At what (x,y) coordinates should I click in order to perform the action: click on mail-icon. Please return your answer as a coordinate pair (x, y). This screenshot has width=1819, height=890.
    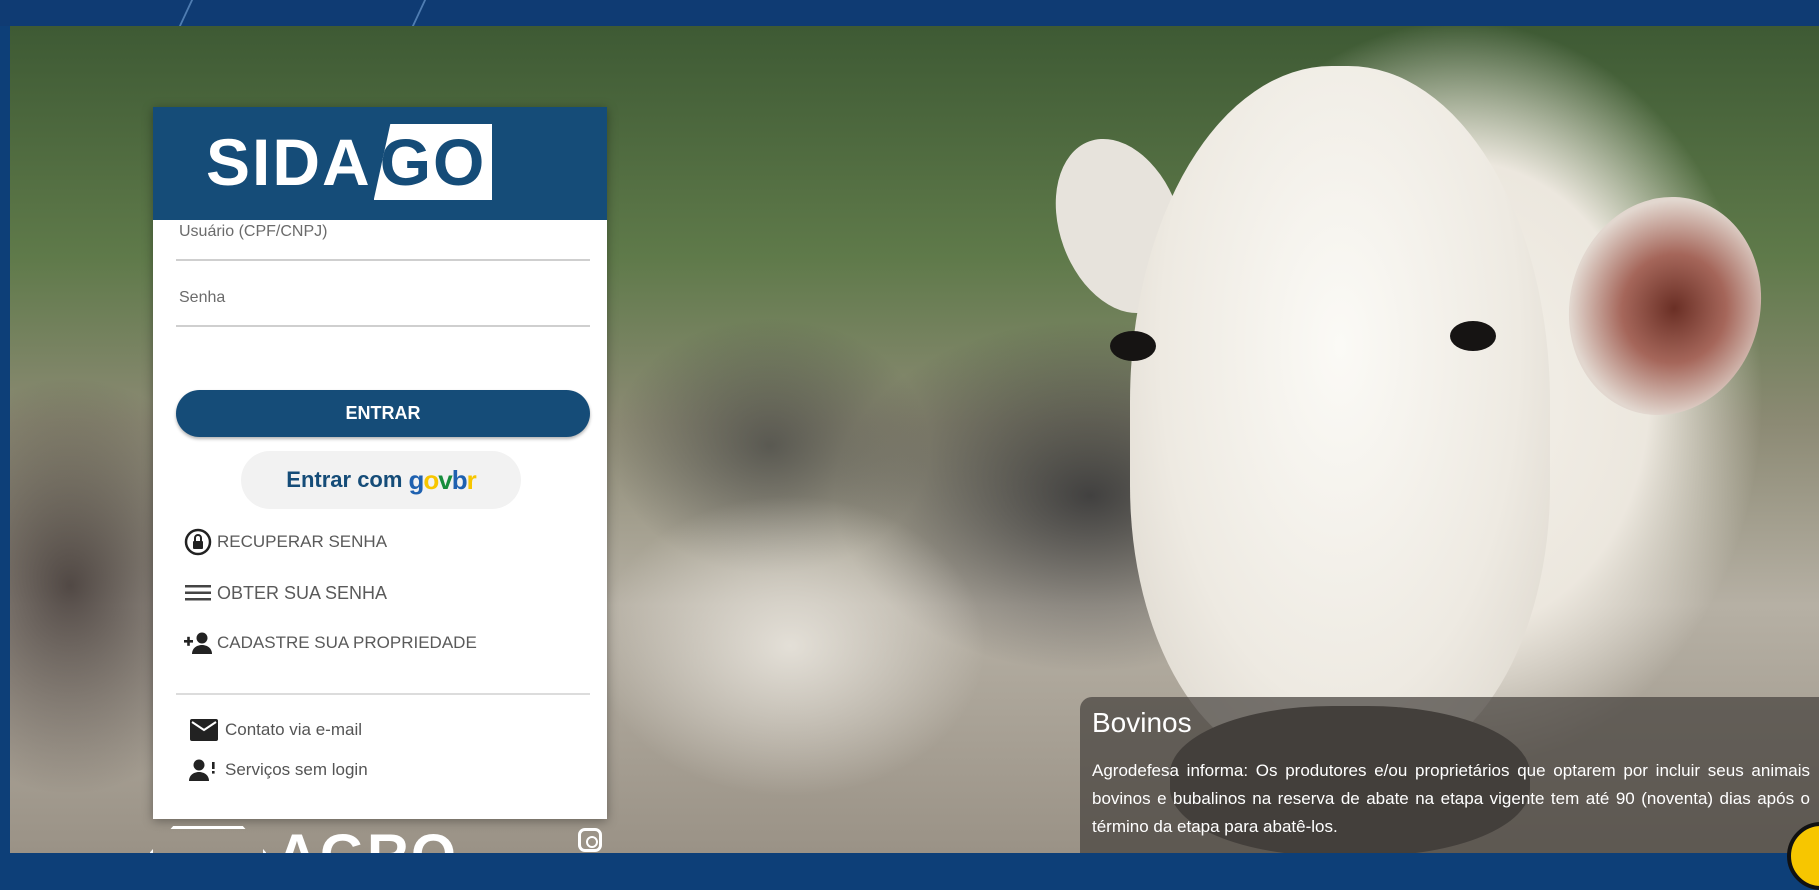
    Looking at the image, I should click on (204, 730).